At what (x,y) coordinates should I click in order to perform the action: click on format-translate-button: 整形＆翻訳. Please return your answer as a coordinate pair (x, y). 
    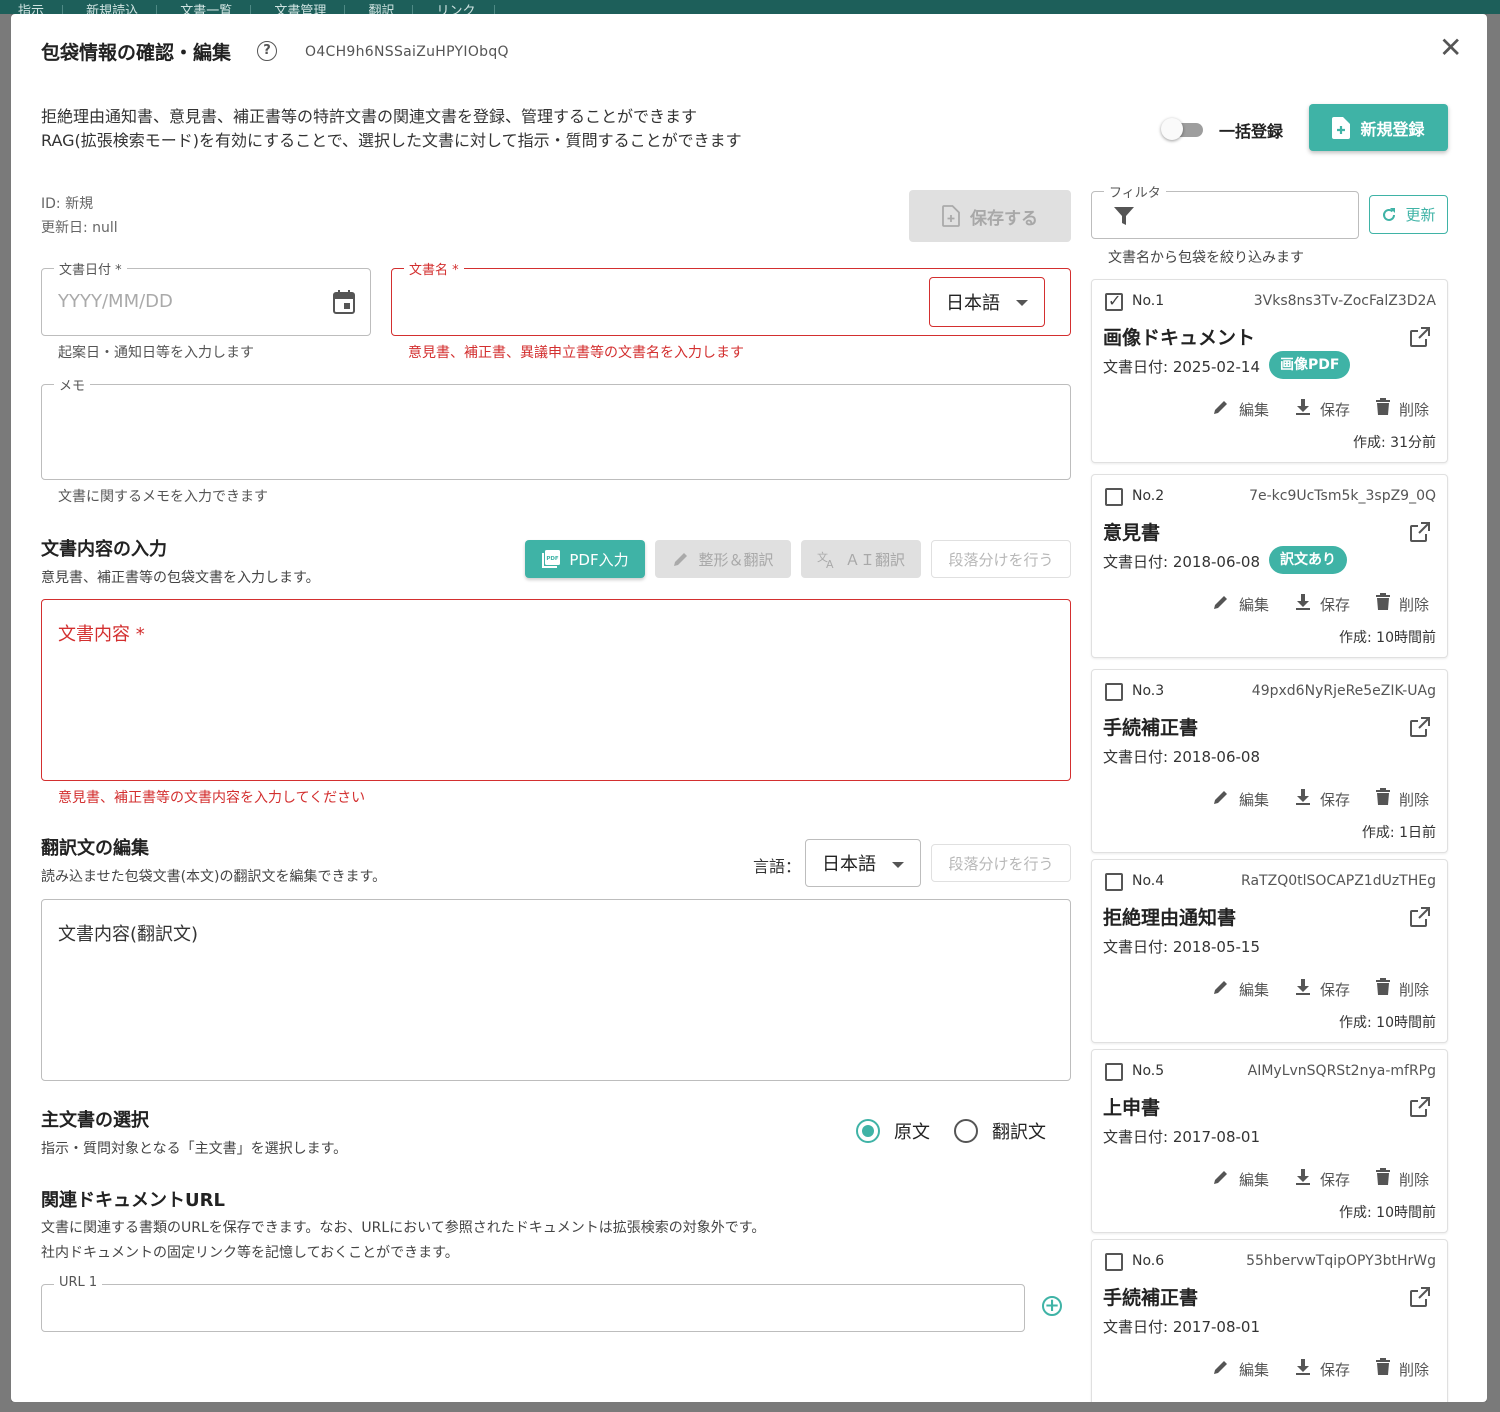
    Looking at the image, I should click on (723, 559).